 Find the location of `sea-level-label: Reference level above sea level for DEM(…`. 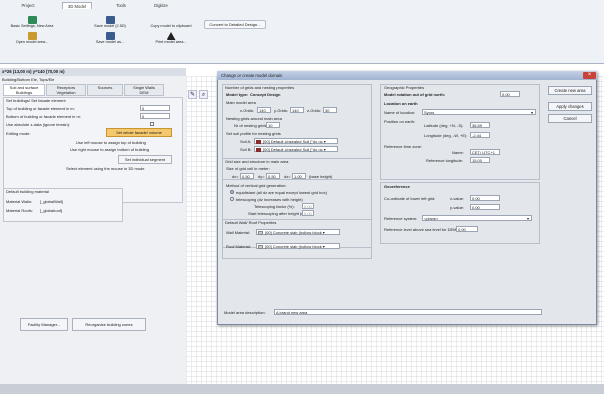

sea-level-label: Reference level above sea level for DEM(… is located at coordinates (424, 229).